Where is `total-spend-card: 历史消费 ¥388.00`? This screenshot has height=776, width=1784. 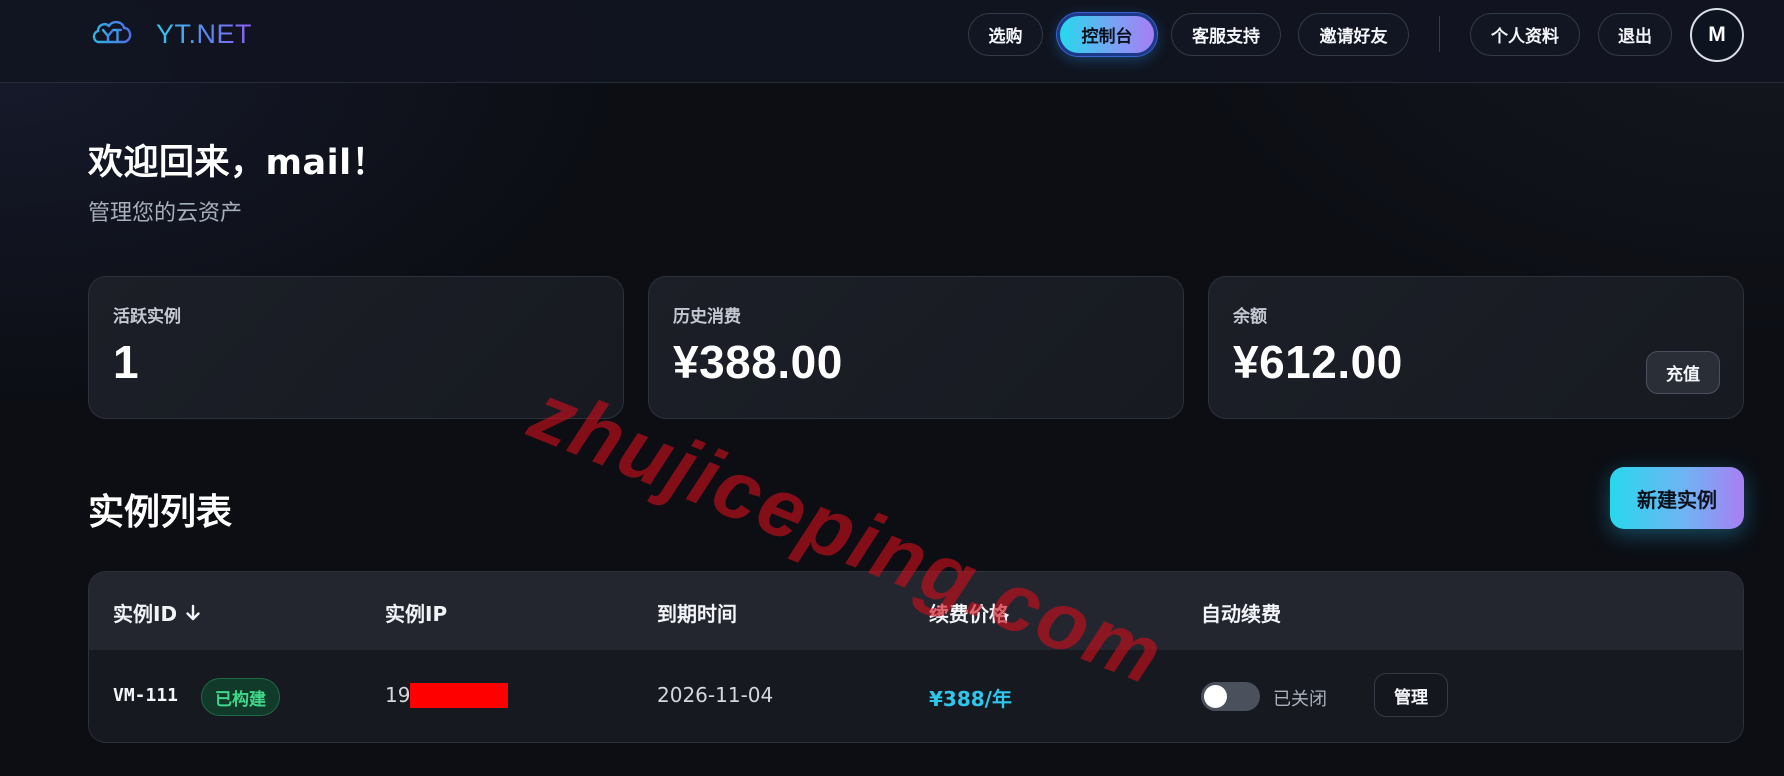 total-spend-card: 历史消费 ¥388.00 is located at coordinates (916, 347).